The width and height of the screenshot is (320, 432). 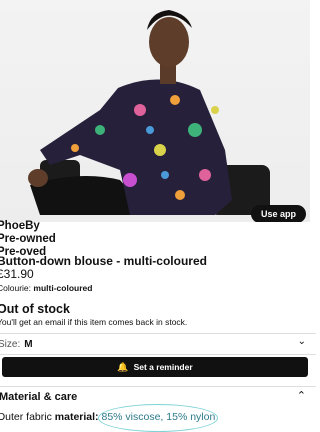 What do you see at coordinates (17, 274) in the screenshot?
I see `product-price: £31.90` at bounding box center [17, 274].